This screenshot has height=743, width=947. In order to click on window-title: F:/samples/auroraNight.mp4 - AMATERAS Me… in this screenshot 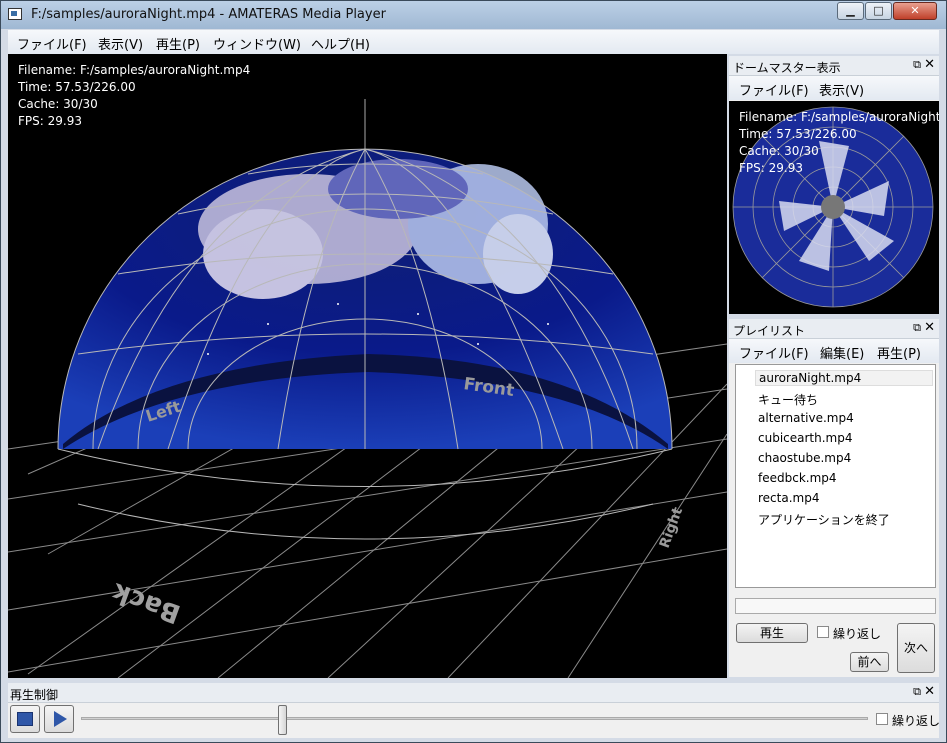, I will do `click(208, 14)`.